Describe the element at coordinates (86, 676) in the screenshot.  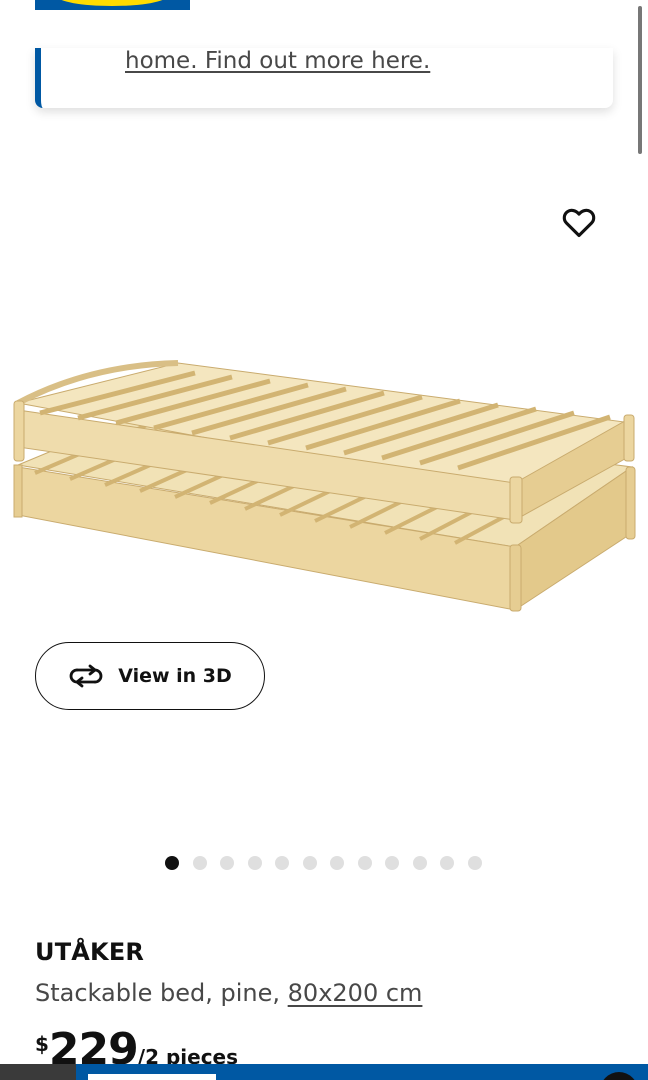
I see `rotate-3d-icon` at that location.